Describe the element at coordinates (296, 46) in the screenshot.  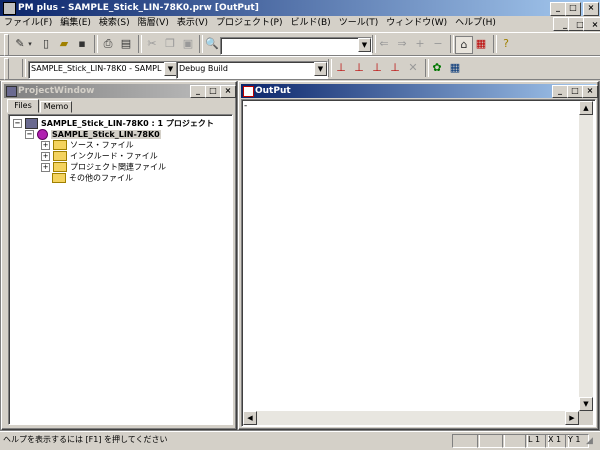
I see `search-combo: ▼` at that location.